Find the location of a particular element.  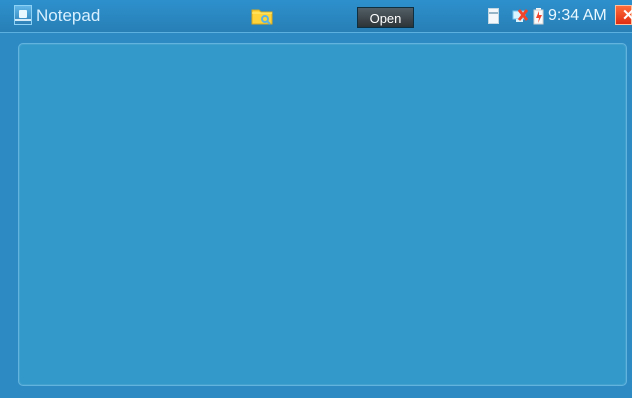

battery-svg is located at coordinates (538, 16).